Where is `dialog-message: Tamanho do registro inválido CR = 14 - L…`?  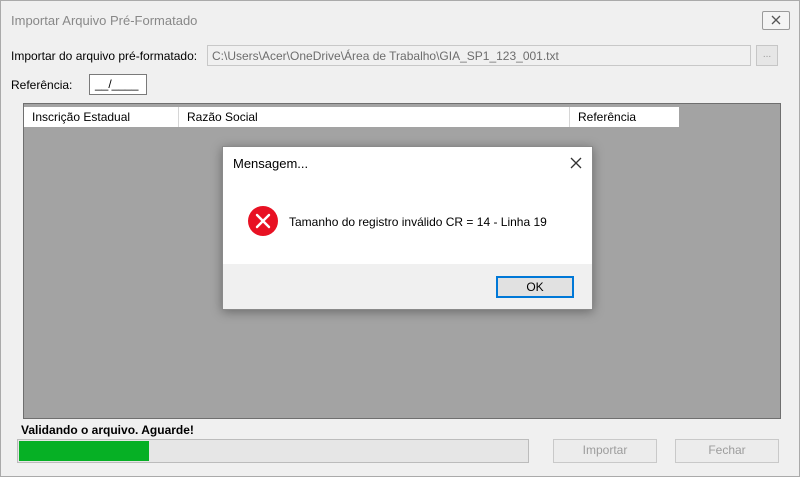 dialog-message: Tamanho do registro inválido CR = 14 - L… is located at coordinates (418, 222).